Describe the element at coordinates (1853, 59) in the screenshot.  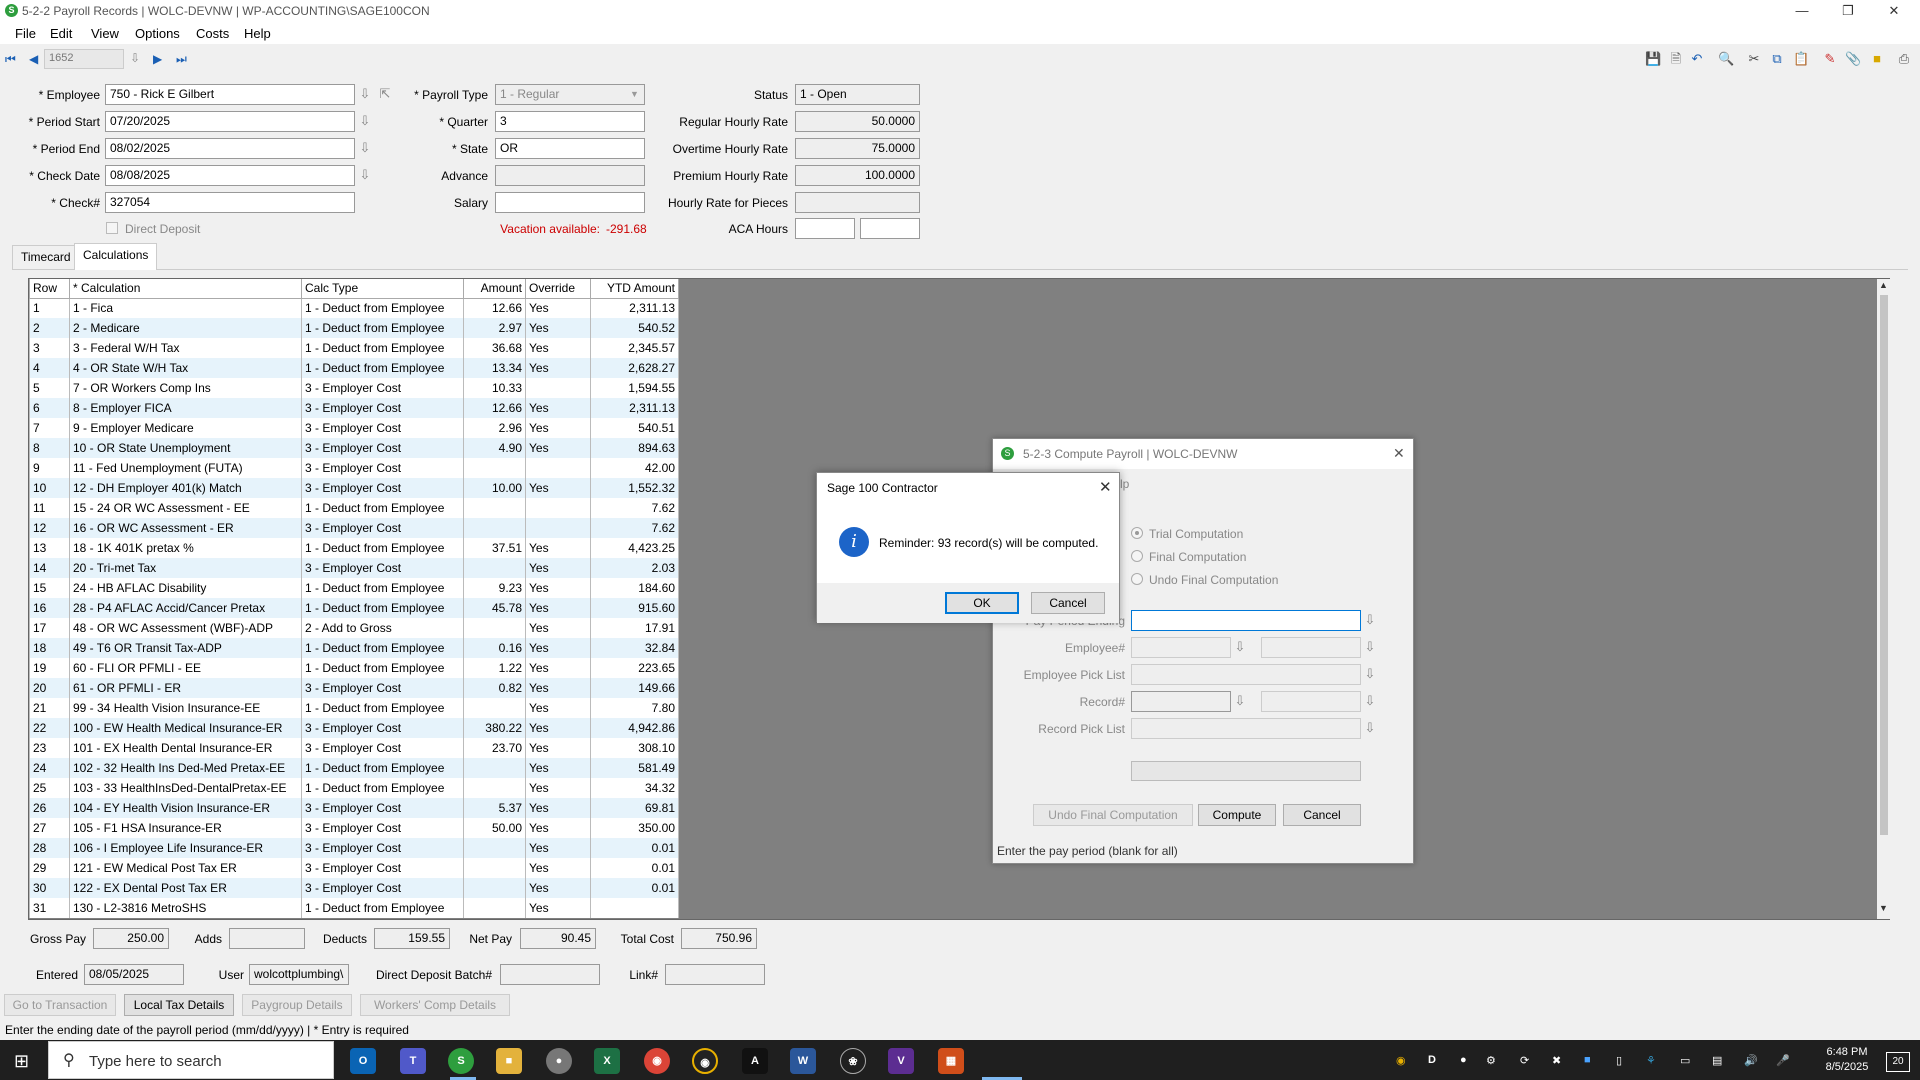
I see `attachment-icon: 📎` at that location.